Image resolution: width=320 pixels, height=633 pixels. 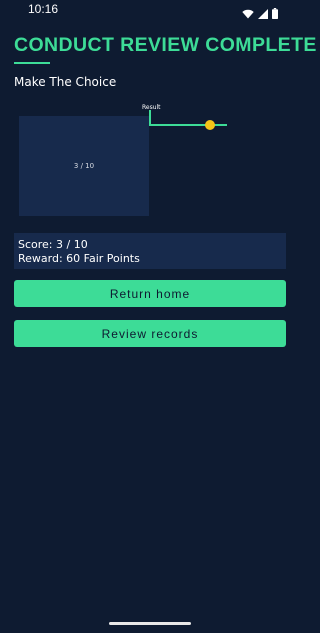 I want to click on status-bar: 10:16, so click(x=150, y=10).